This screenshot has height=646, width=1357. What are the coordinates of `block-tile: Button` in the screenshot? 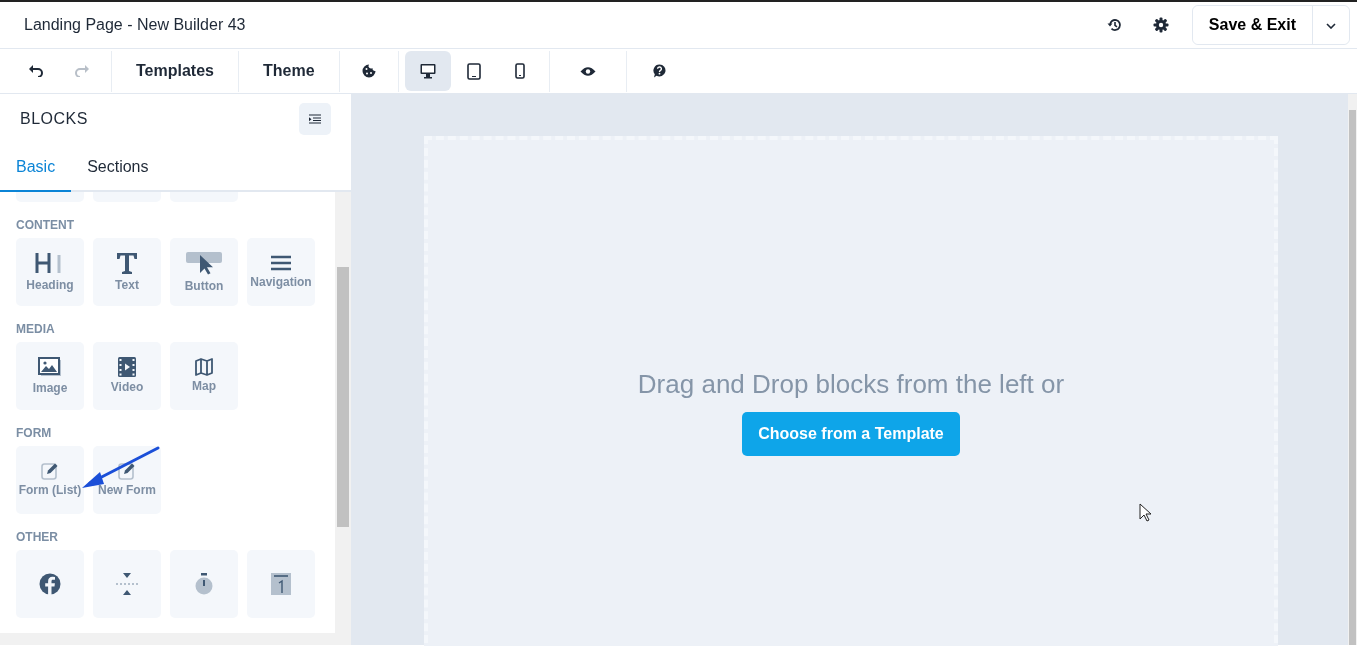 It's located at (204, 272).